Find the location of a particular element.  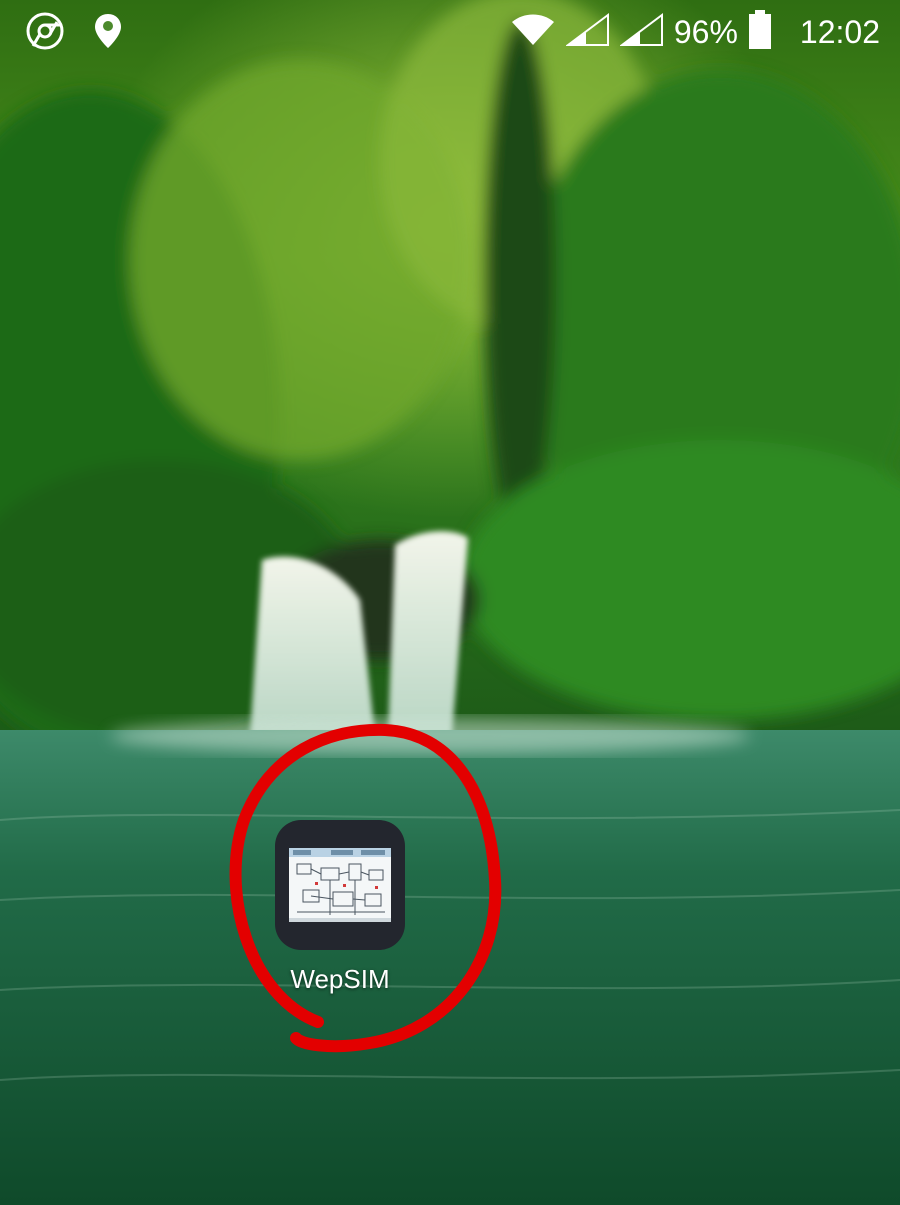

location-pin-icon is located at coordinates (108, 33).